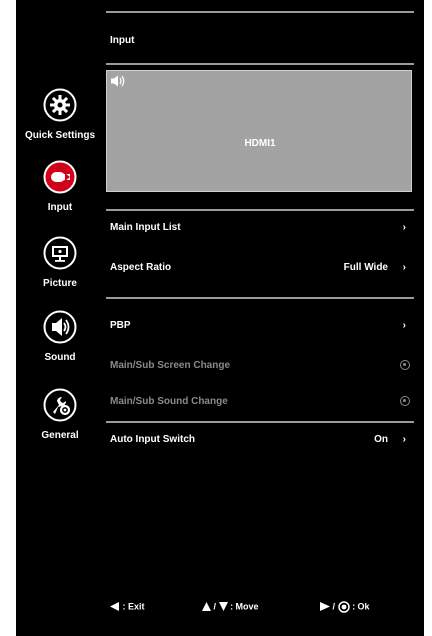  What do you see at coordinates (381, 439) in the screenshot?
I see `menu-item-value: On` at bounding box center [381, 439].